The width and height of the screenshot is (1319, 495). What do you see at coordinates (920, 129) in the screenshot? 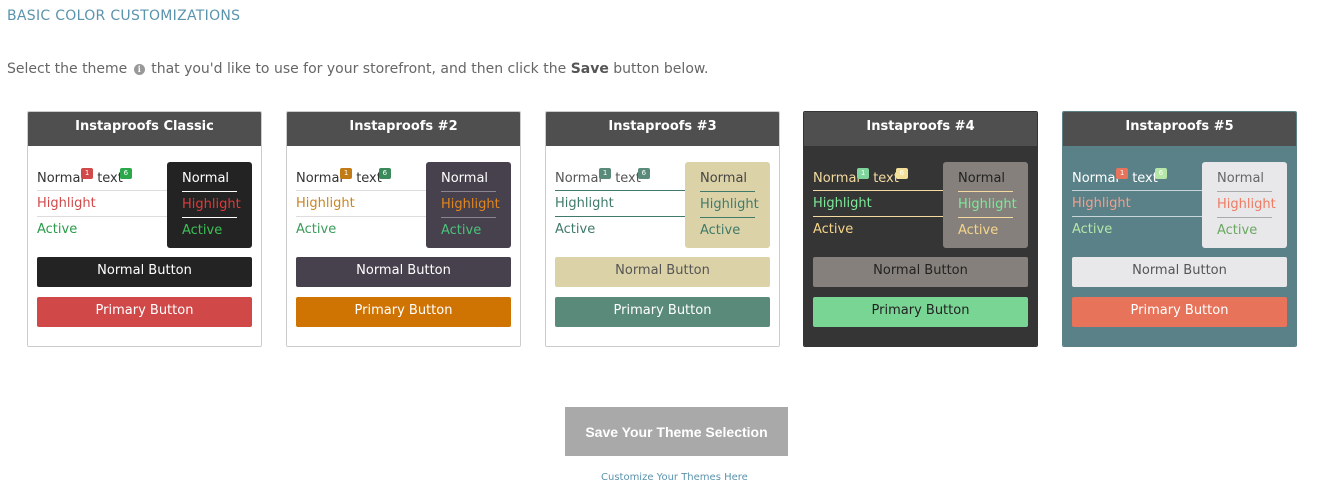
I see `theme-card-title: Instaproofs #4` at bounding box center [920, 129].